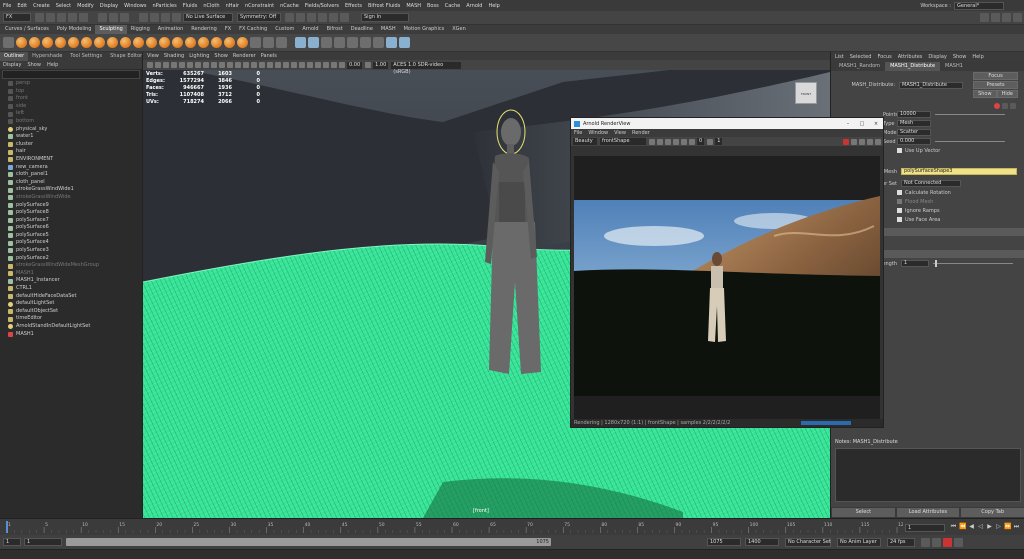  Describe the element at coordinates (958, 542) in the screenshot. I see `preferences-icon` at that location.